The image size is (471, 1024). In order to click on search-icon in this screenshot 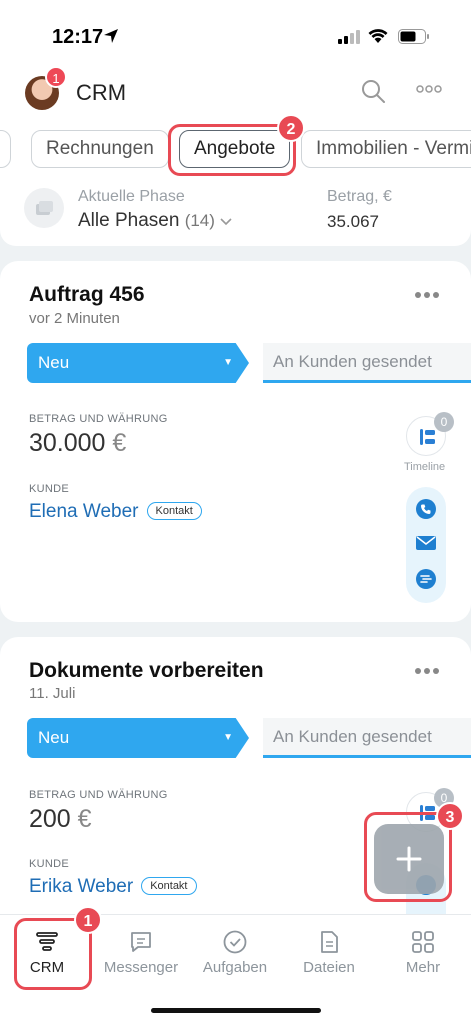, I will do `click(373, 91)`.